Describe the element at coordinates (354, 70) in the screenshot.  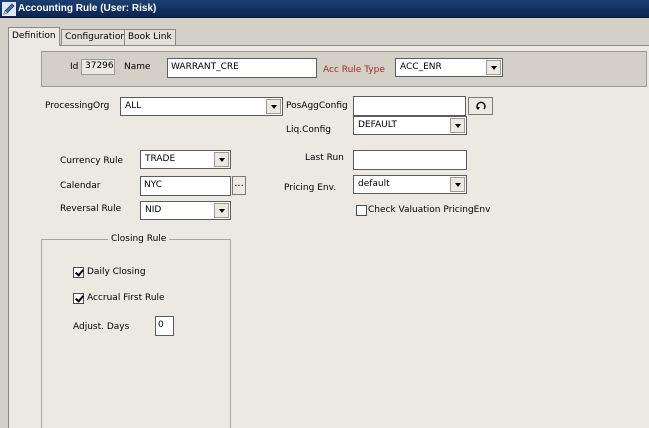
I see `acc-rule-type-label: Acc Rule Type` at that location.